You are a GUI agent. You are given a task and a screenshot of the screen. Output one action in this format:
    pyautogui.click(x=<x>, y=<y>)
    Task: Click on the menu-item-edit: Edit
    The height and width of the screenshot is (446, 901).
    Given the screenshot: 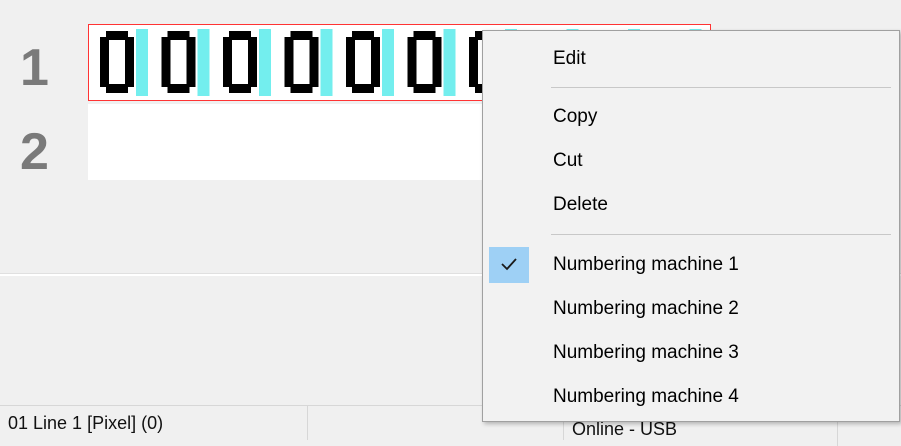 What is the action you would take?
    pyautogui.click(x=691, y=59)
    